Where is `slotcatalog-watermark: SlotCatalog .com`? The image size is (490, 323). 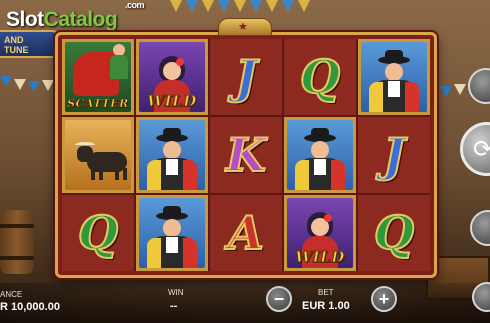
slotcatalog-watermark: SlotCatalog .com is located at coordinates (75, 16).